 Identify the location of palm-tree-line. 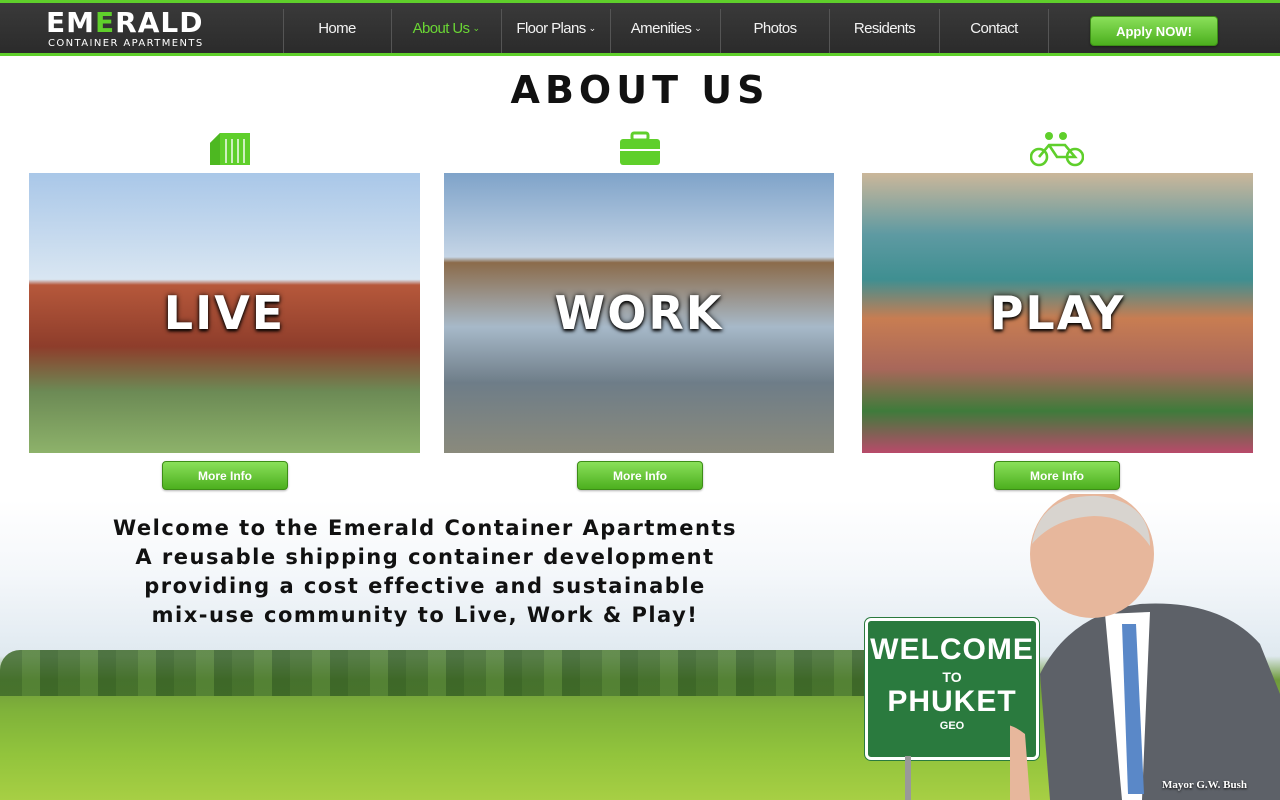
(450, 673).